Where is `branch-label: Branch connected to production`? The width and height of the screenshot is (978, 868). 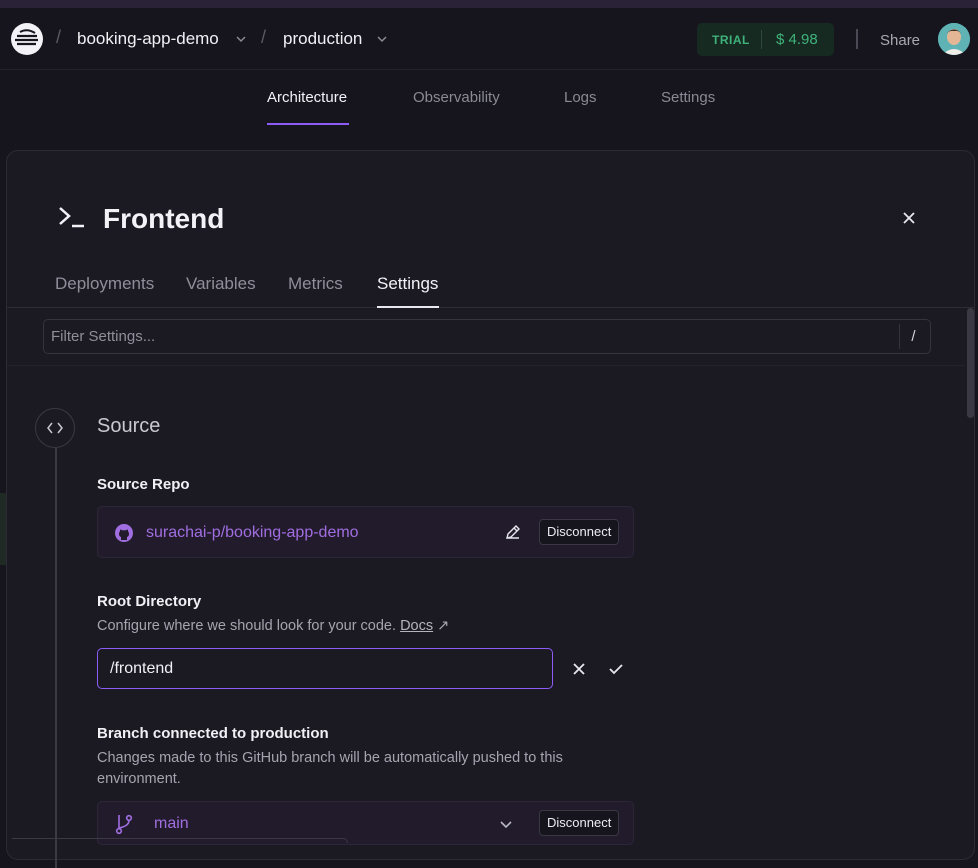 branch-label: Branch connected to production is located at coordinates (213, 733).